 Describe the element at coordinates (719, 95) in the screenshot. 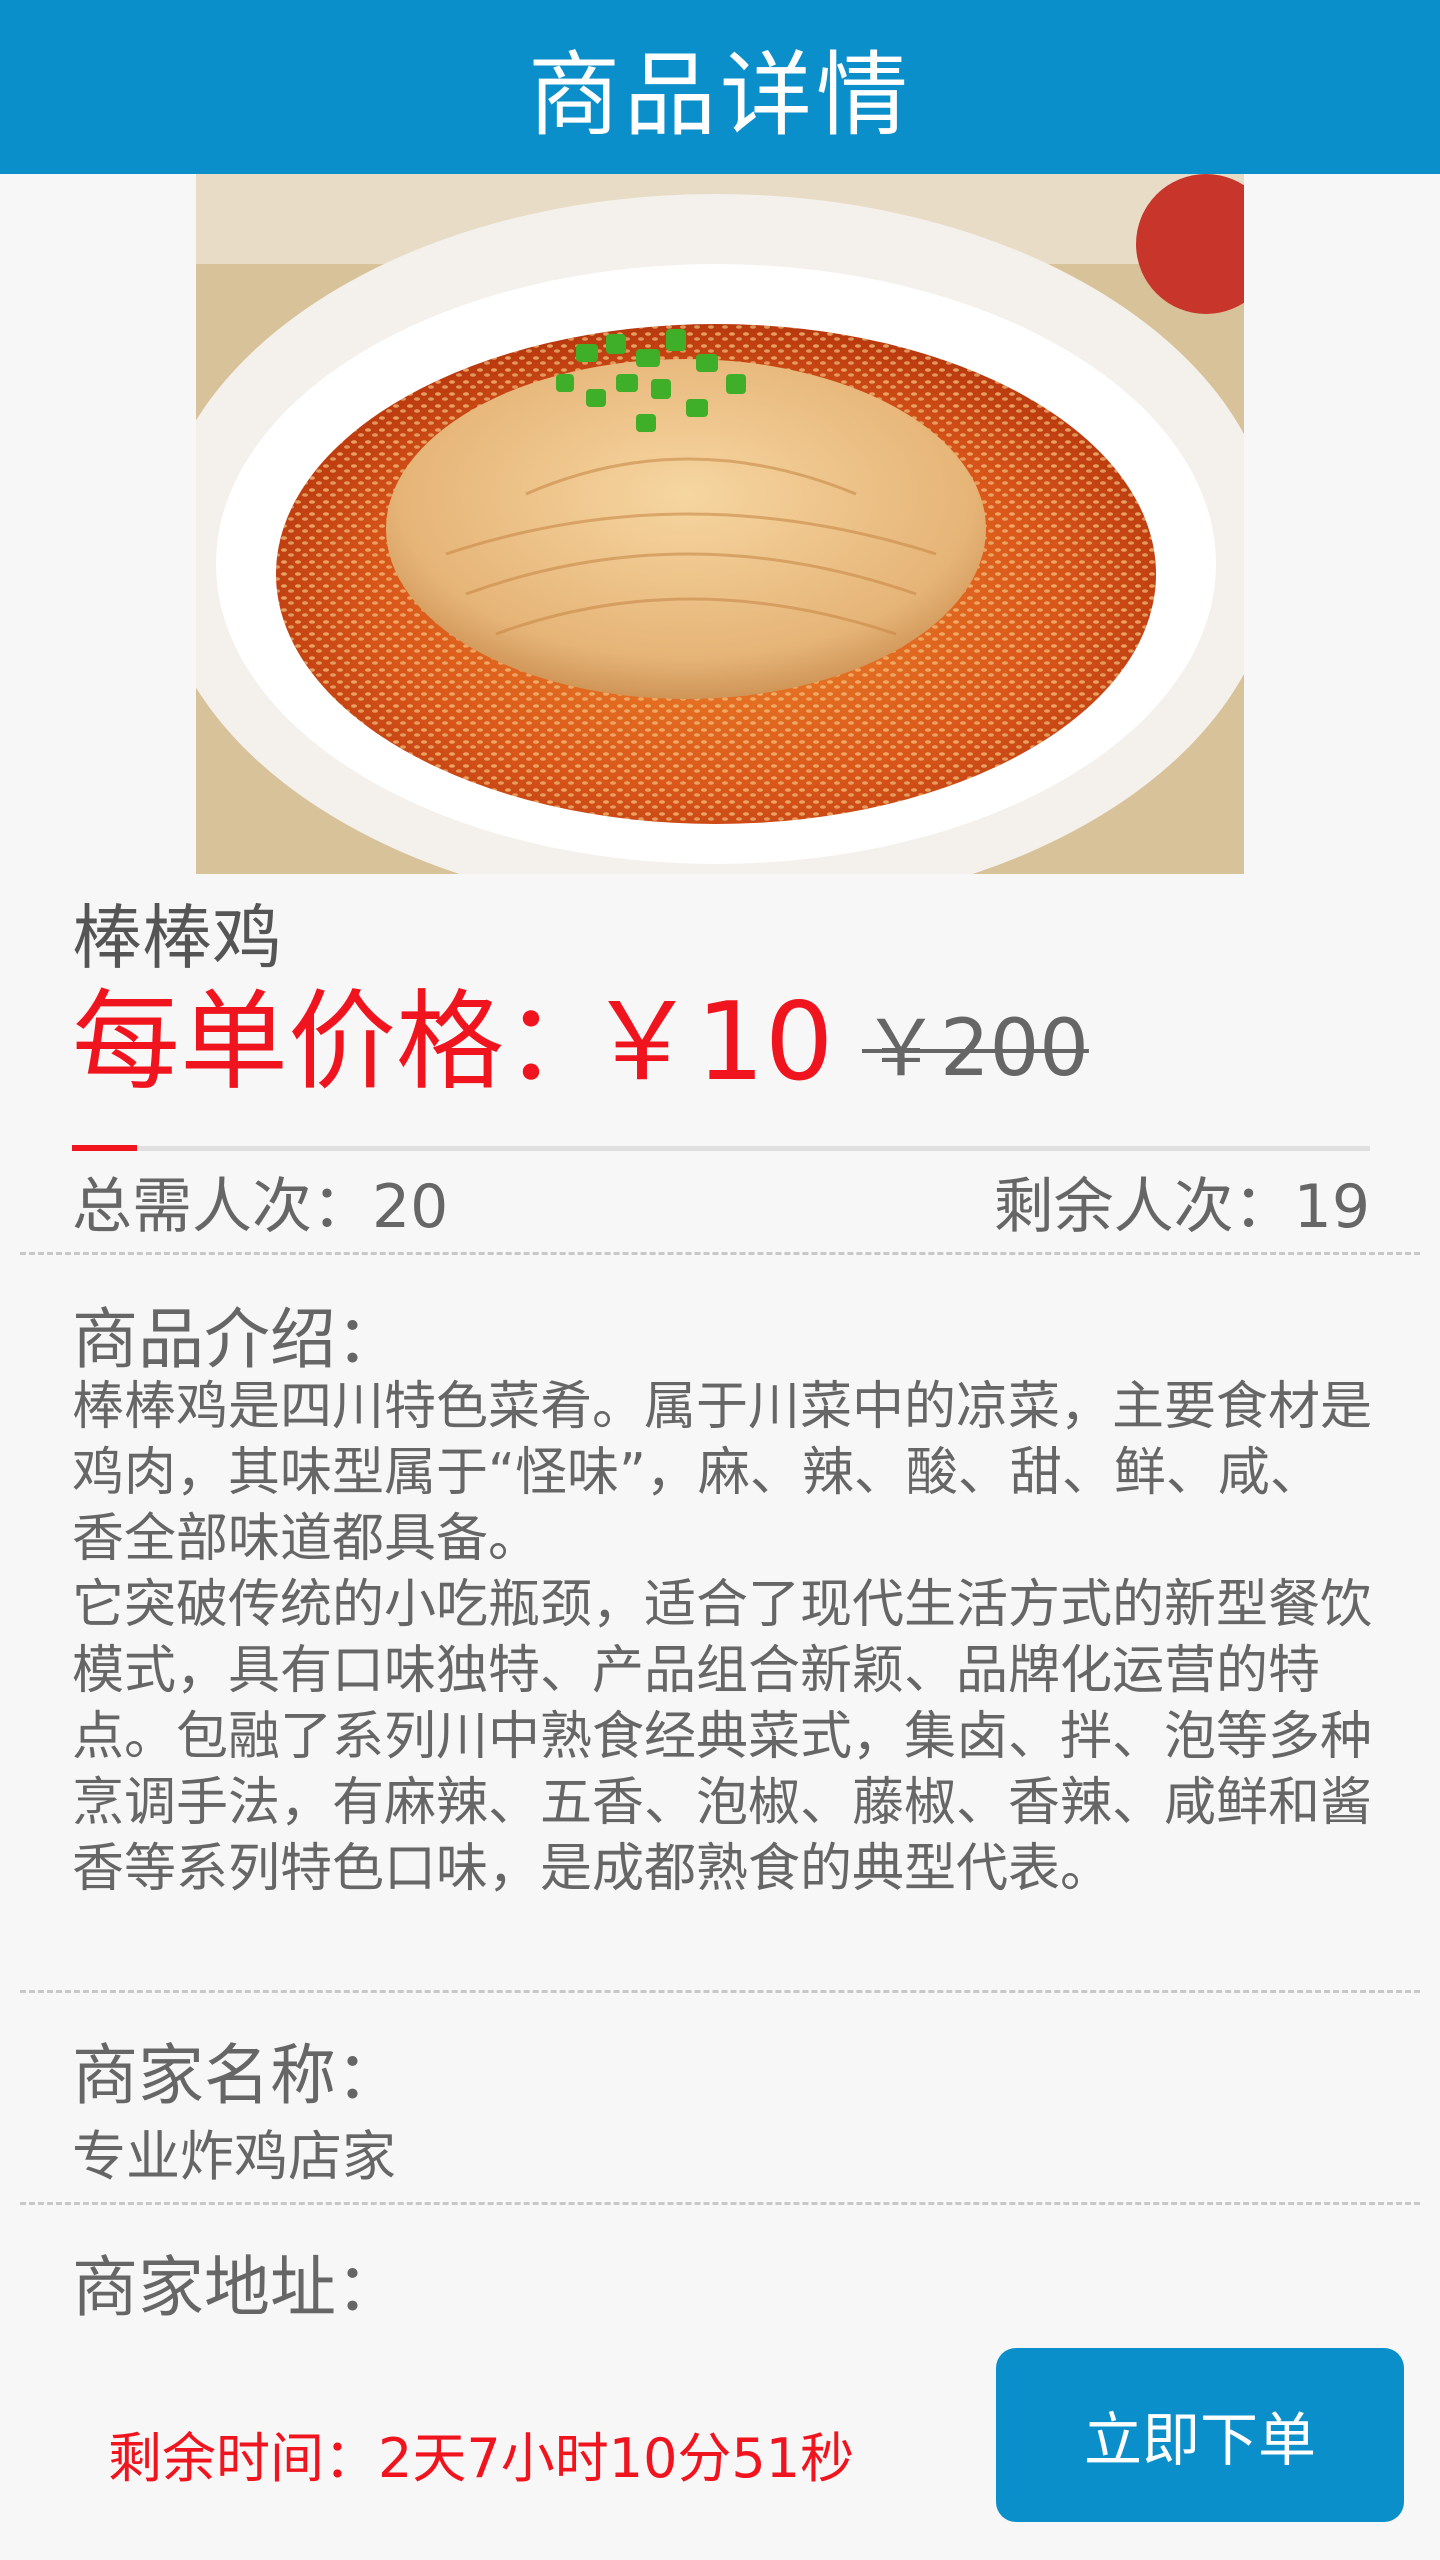

I see `page-title: 商品详情` at that location.